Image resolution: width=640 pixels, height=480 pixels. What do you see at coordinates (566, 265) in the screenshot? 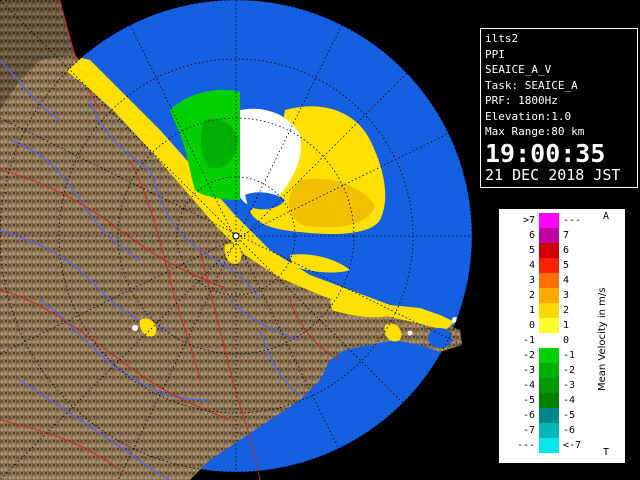
I see `legend-row-upper-label: 5` at bounding box center [566, 265].